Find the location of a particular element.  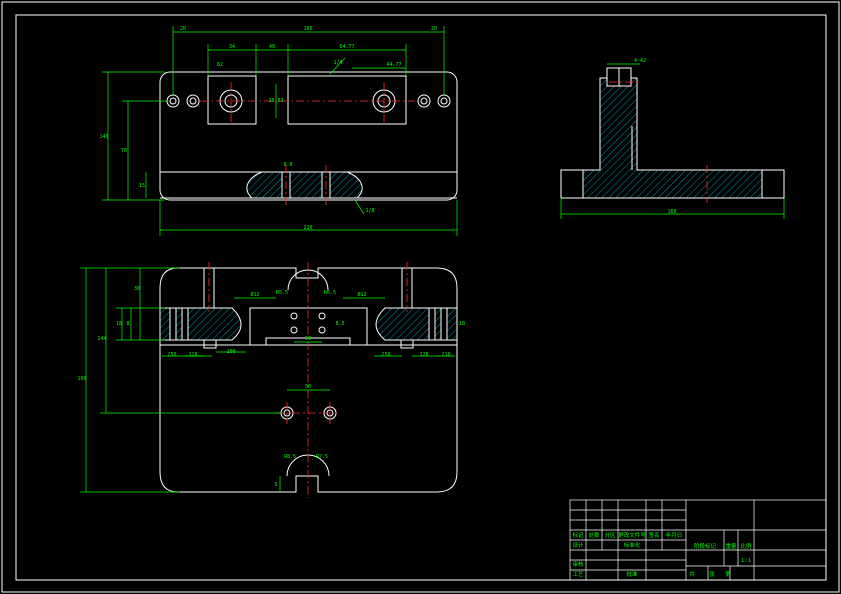

front-dim-br2: 128 is located at coordinates (423, 355).